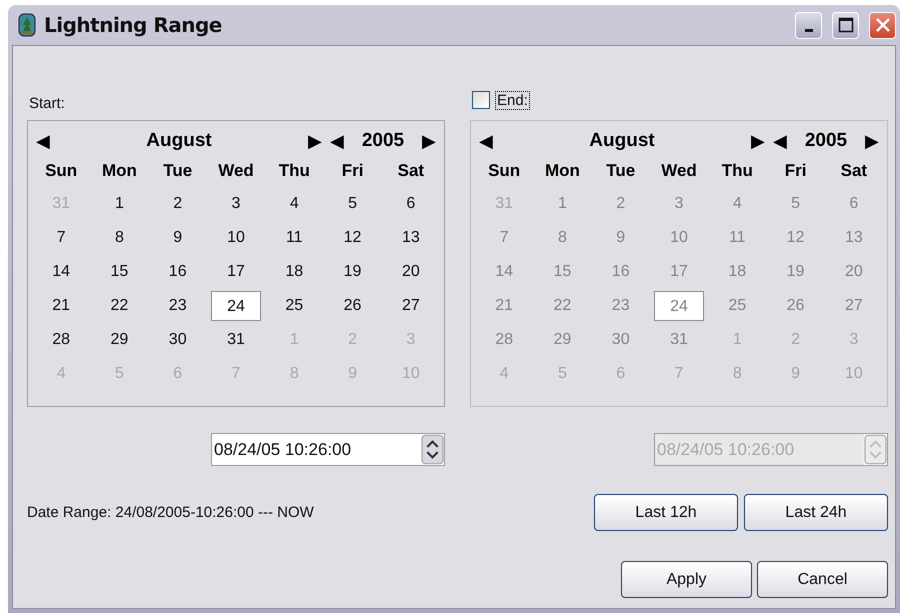 This screenshot has height=613, width=900. Describe the element at coordinates (808, 30) in the screenshot. I see `minimize-icon` at that location.